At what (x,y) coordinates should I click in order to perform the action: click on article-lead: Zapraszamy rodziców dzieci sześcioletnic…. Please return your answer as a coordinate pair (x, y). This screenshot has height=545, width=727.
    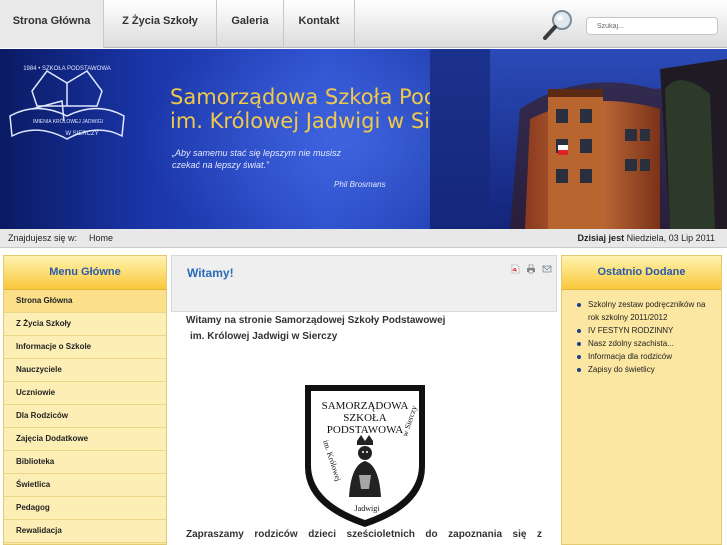
    Looking at the image, I should click on (364, 534).